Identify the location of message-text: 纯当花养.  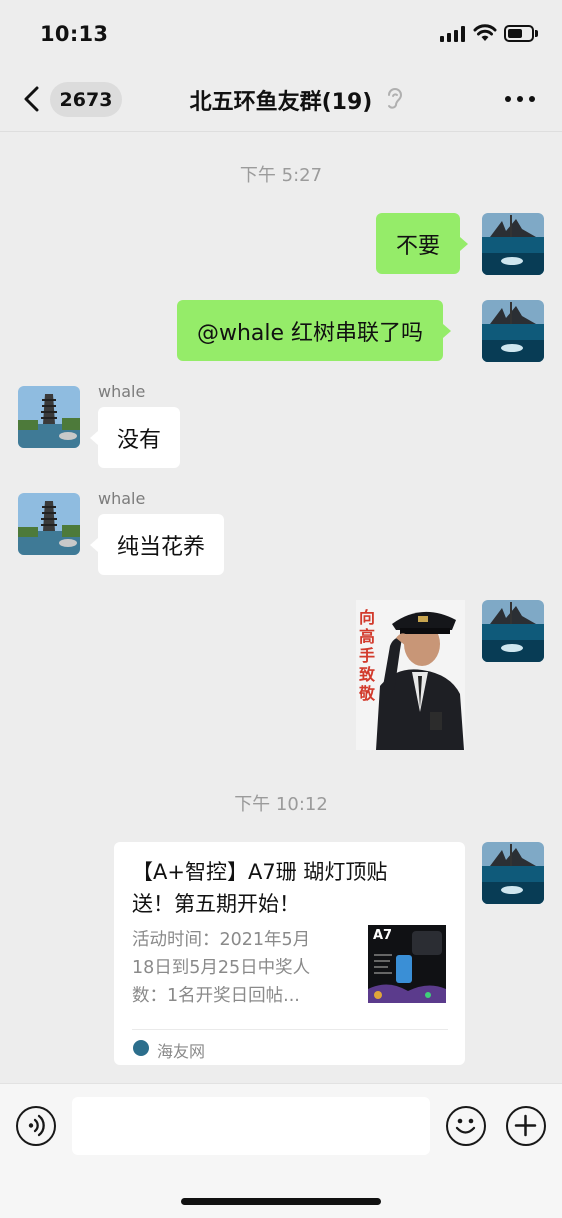
(161, 547).